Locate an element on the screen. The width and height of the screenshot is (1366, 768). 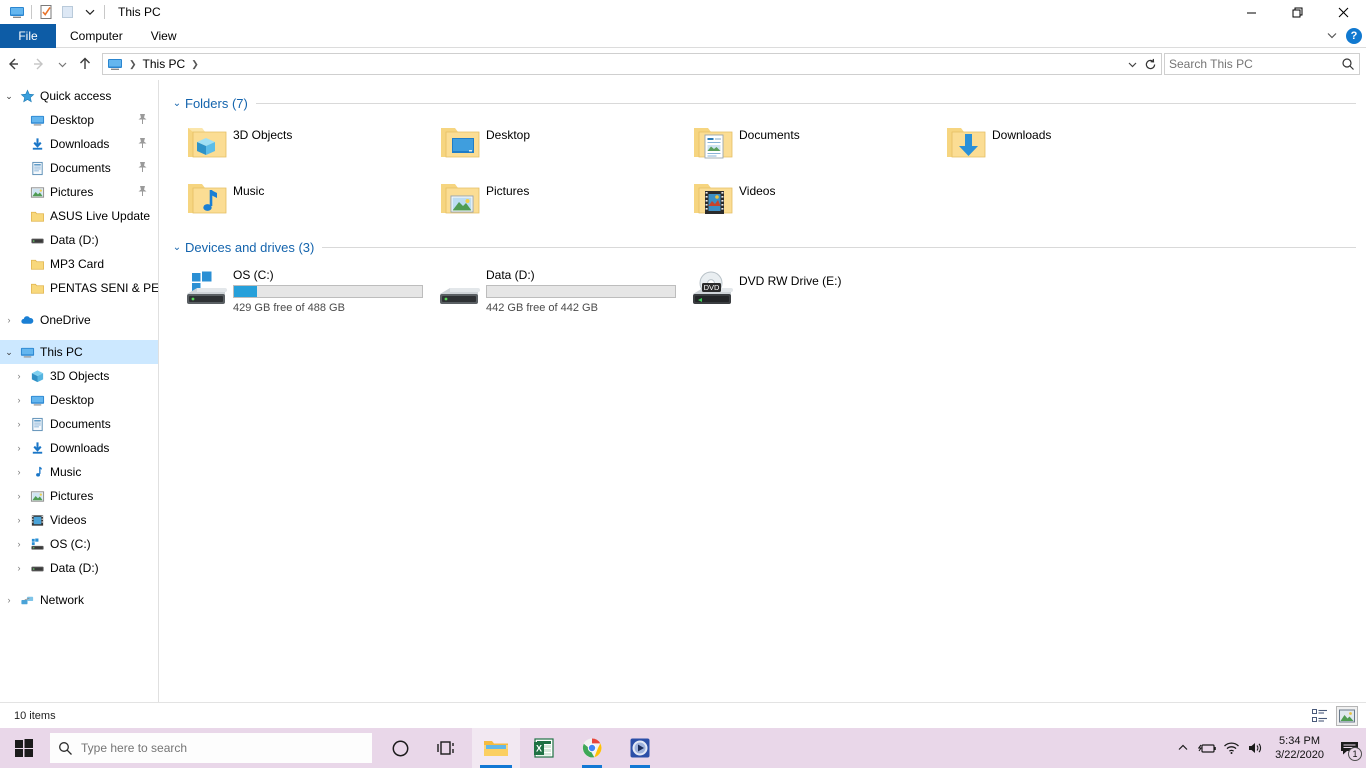
recent-locations-icon is located at coordinates (62, 64).